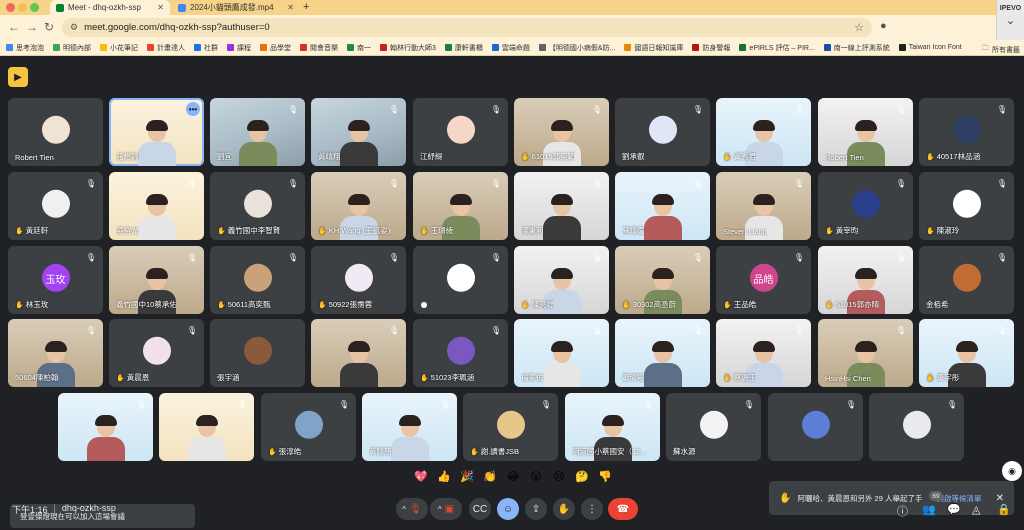 The image size is (1024, 530). Describe the element at coordinates (55, 132) in the screenshot. I see `participant-tile: Robert Tien` at that location.